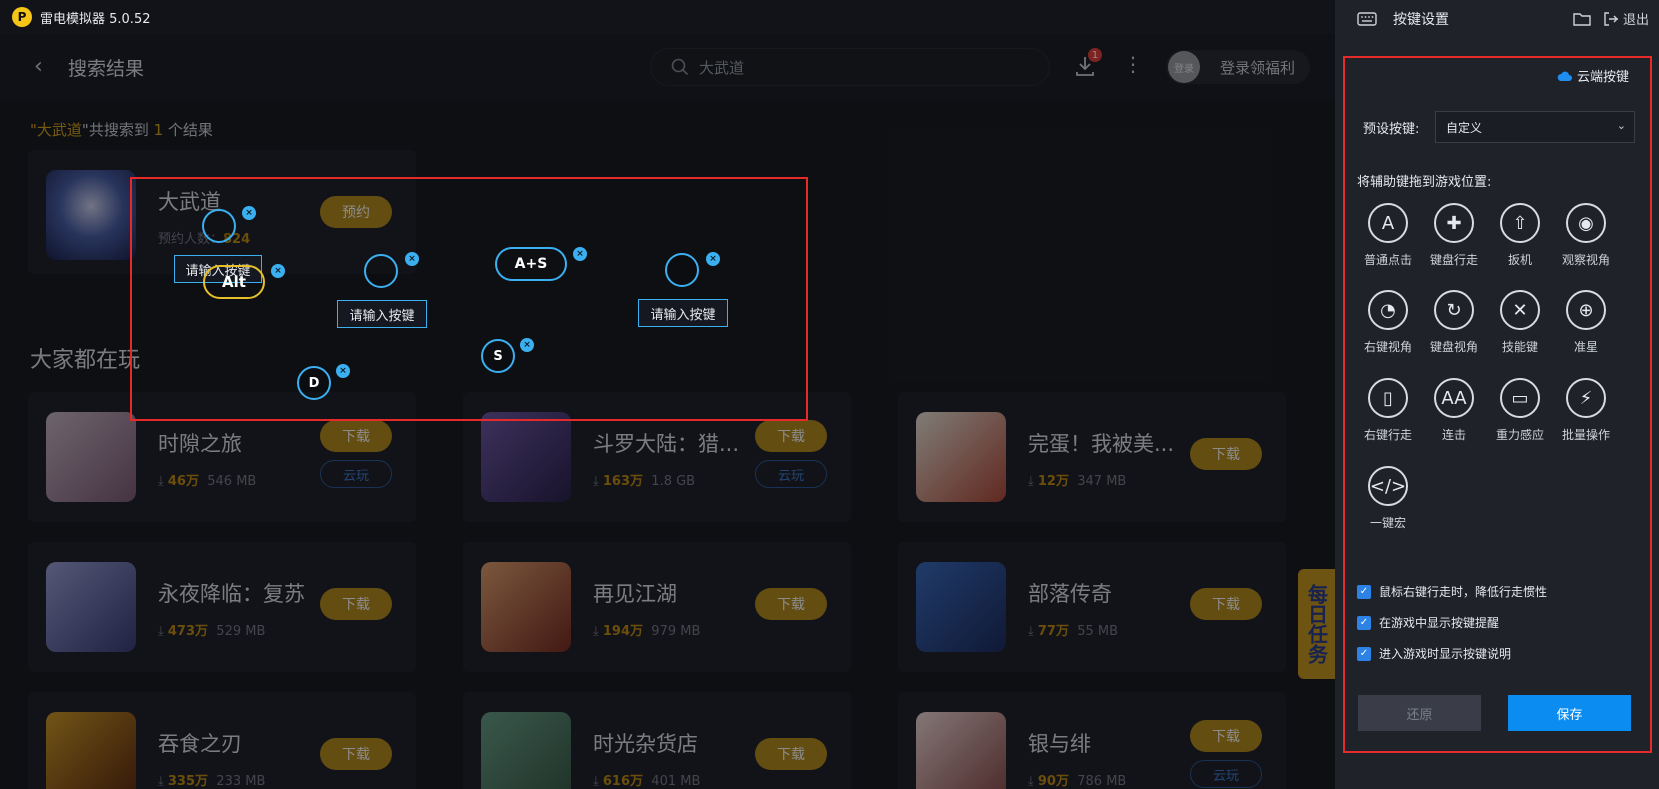 Image resolution: width=1659 pixels, height=789 pixels. I want to click on keyboard-icon, so click(1367, 19).